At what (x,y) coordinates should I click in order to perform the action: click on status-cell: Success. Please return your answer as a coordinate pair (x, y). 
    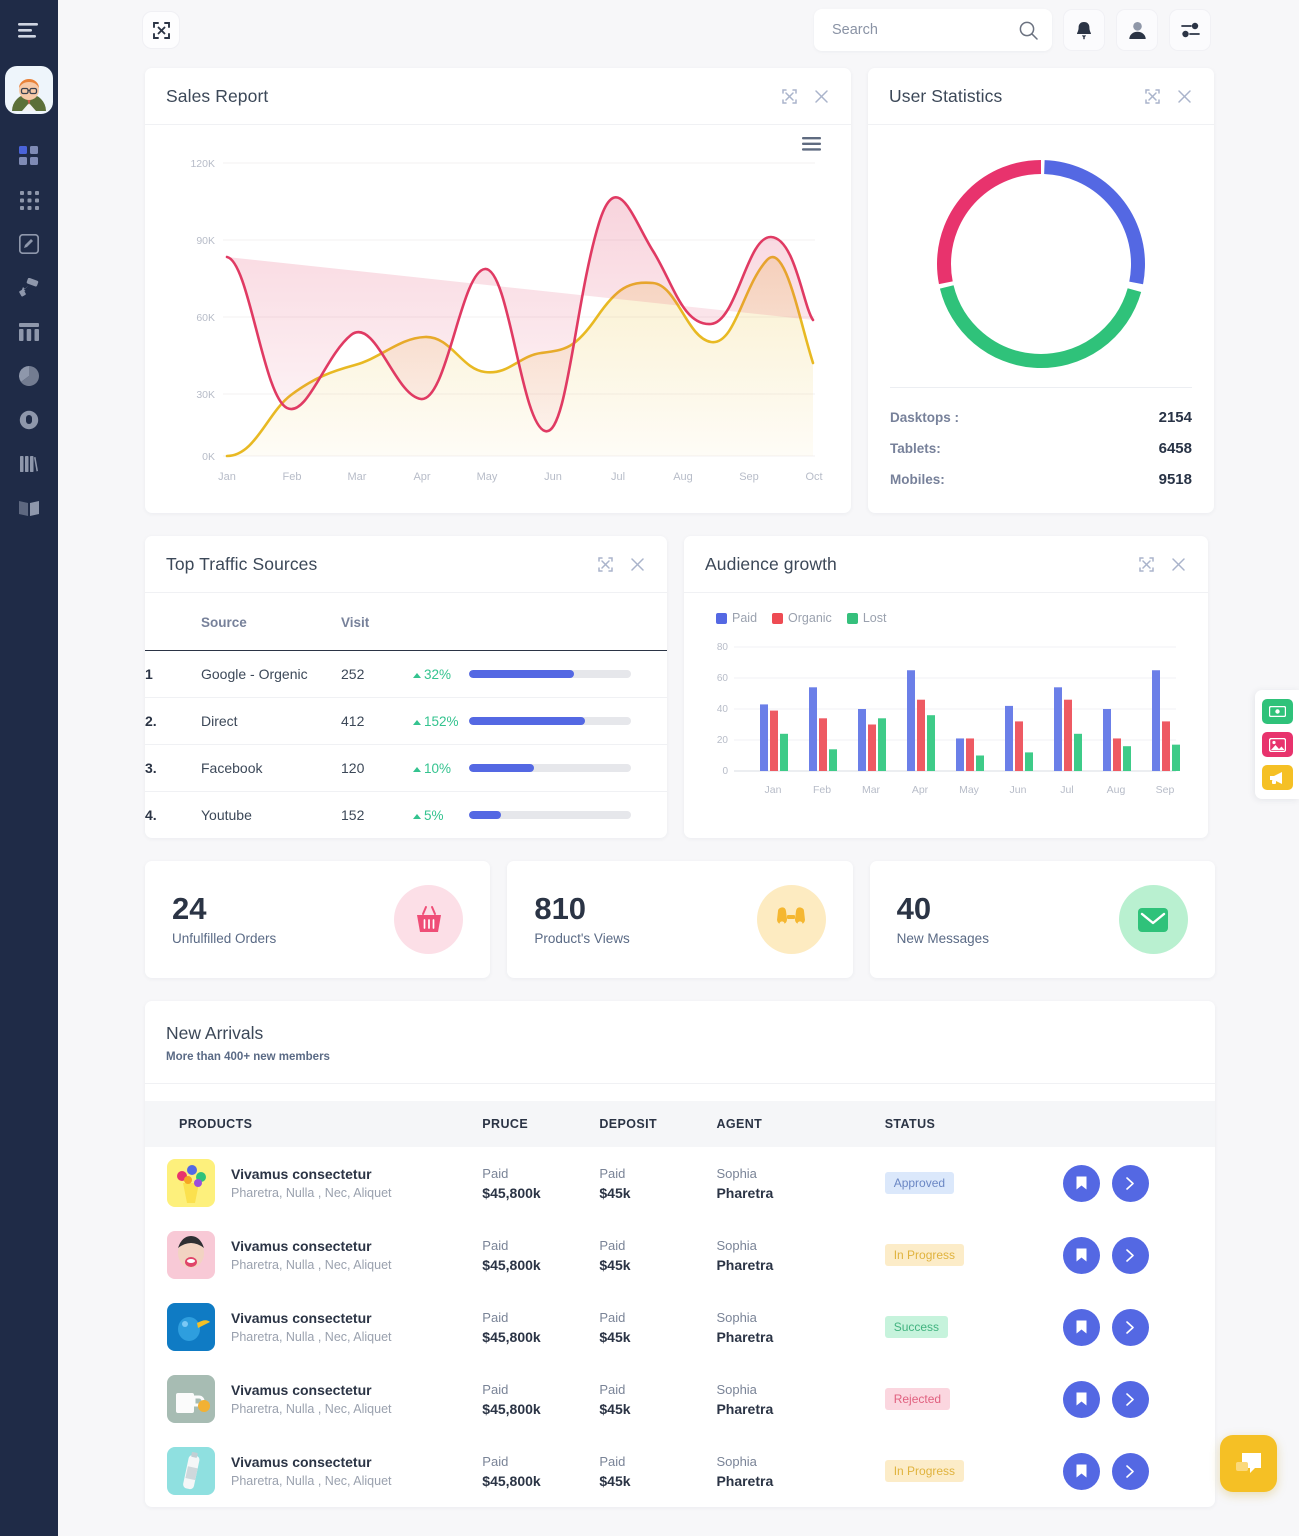
    Looking at the image, I should click on (973, 1327).